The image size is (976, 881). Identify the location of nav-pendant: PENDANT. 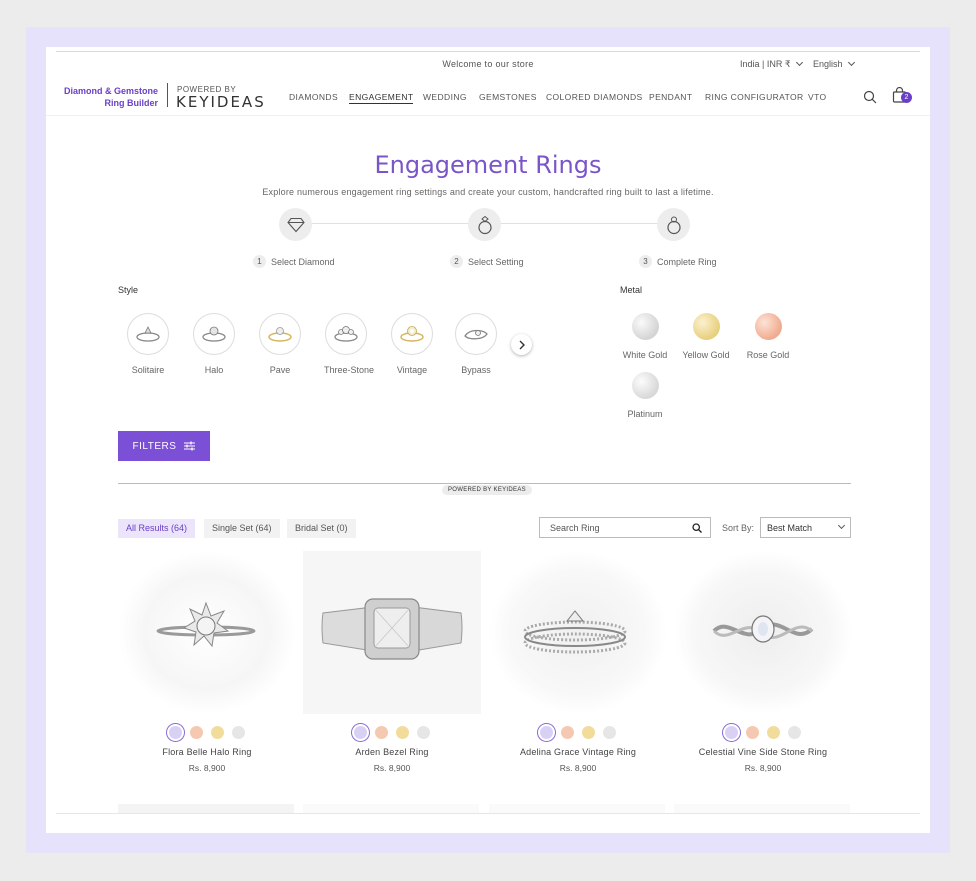
(670, 97).